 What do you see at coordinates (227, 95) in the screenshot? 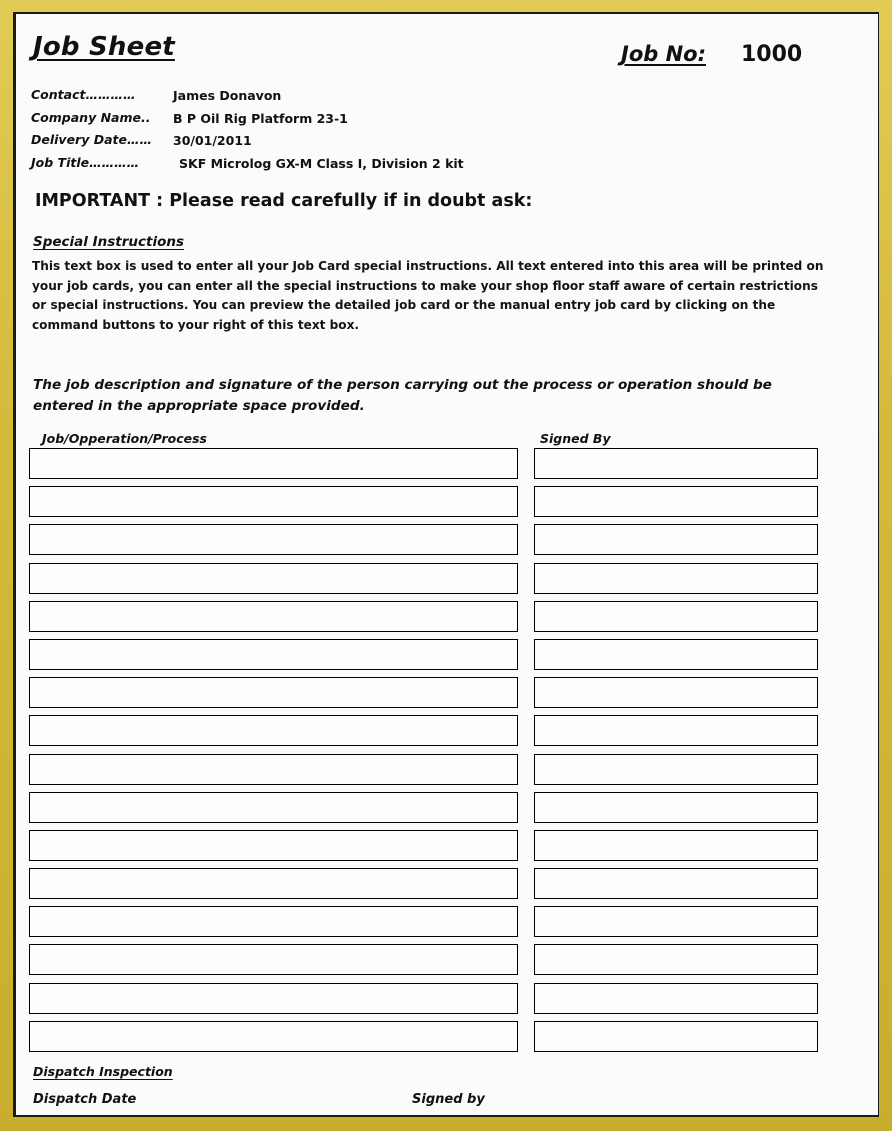
I see `meta-value-contact: James Donavon` at bounding box center [227, 95].